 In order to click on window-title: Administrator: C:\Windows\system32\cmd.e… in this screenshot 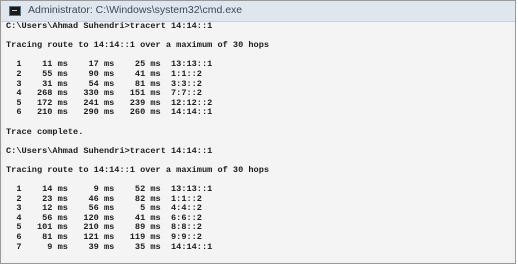, I will do `click(135, 10)`.